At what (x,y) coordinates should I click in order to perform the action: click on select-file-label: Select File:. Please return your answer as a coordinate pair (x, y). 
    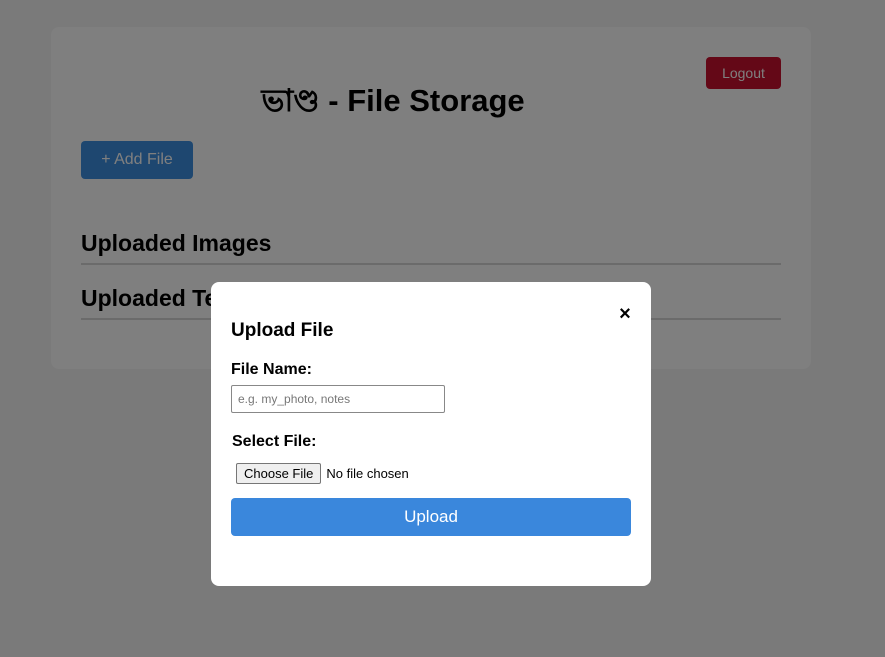
    Looking at the image, I should click on (274, 441).